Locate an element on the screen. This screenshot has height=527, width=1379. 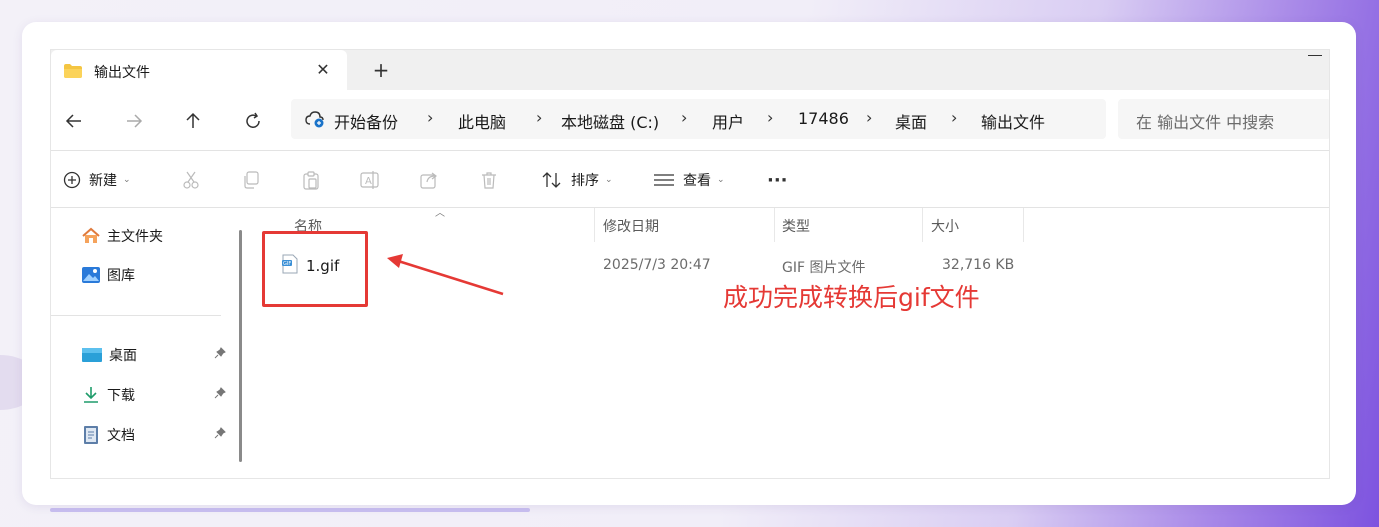
arrow-left-icon is located at coordinates (73, 121).